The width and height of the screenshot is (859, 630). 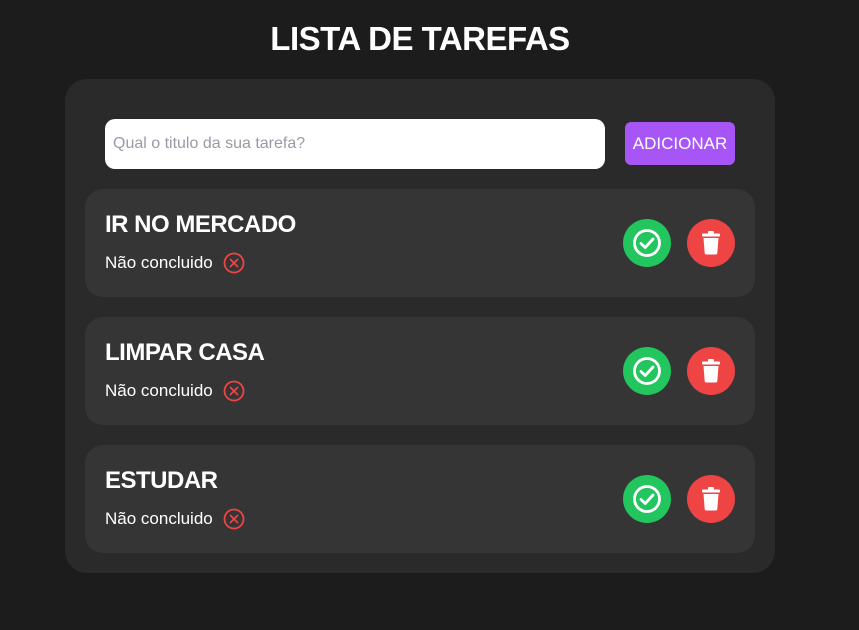 I want to click on task-title: LIMPAR CASA, so click(x=185, y=352).